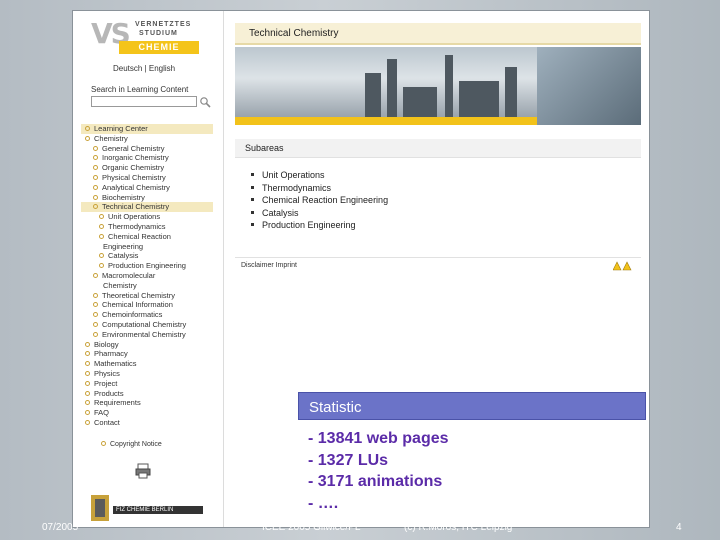 The height and width of the screenshot is (540, 720). I want to click on nav-item-label: Engineering, so click(123, 246).